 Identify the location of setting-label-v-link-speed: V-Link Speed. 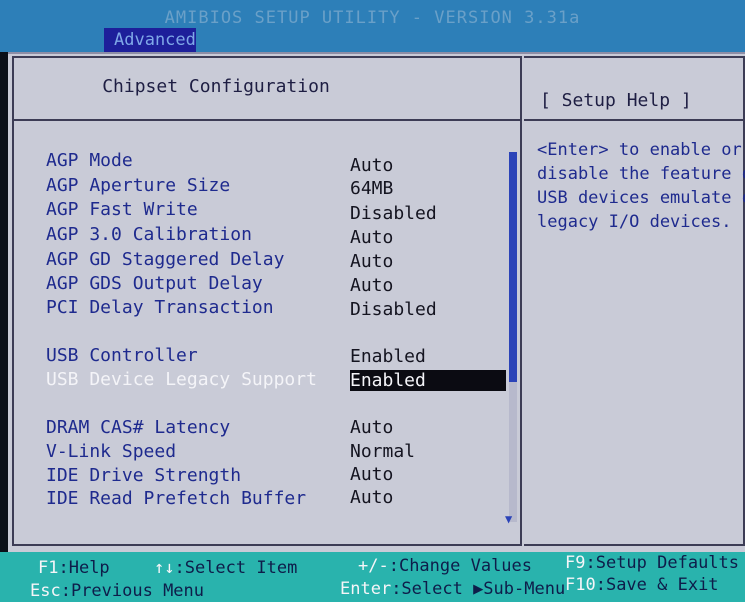
(111, 451).